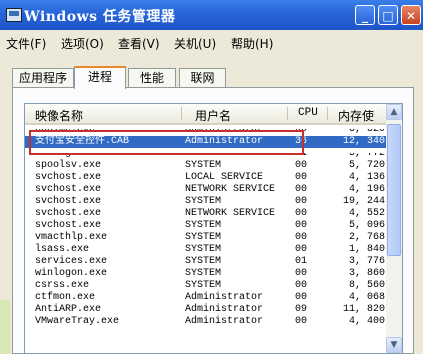 Image resolution: width=423 pixels, height=354 pixels. Describe the element at coordinates (68, 309) in the screenshot. I see `process-name-cell: AntiARP.exe` at that location.